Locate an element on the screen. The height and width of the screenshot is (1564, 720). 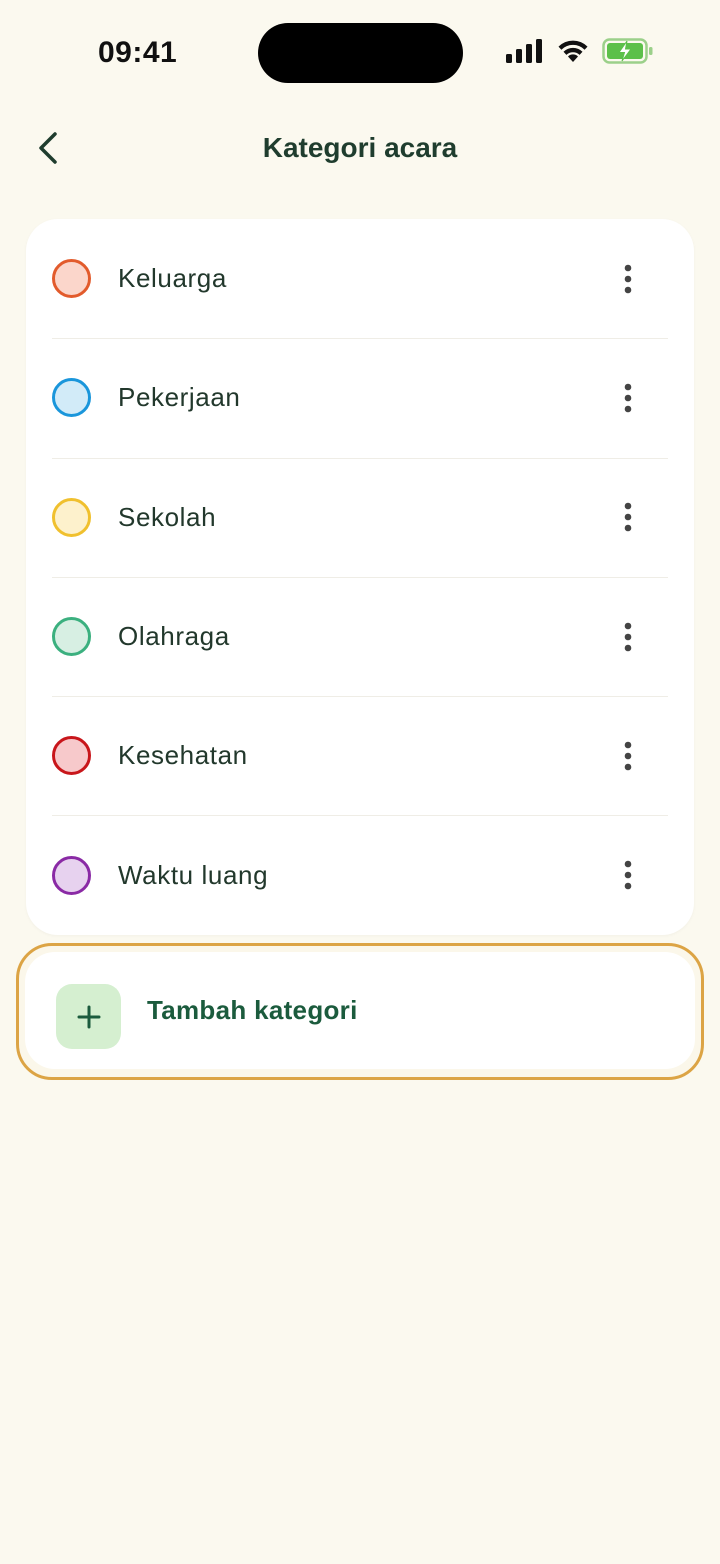
add-category-label: Tambah kategori is located at coordinates (252, 1010).